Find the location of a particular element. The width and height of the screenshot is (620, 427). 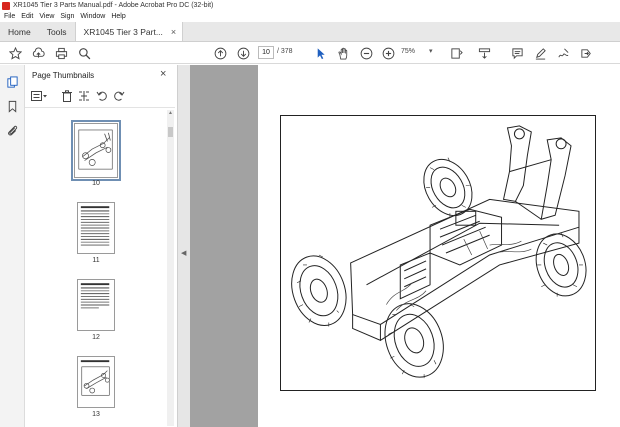

options-menu-icon is located at coordinates (39, 96).